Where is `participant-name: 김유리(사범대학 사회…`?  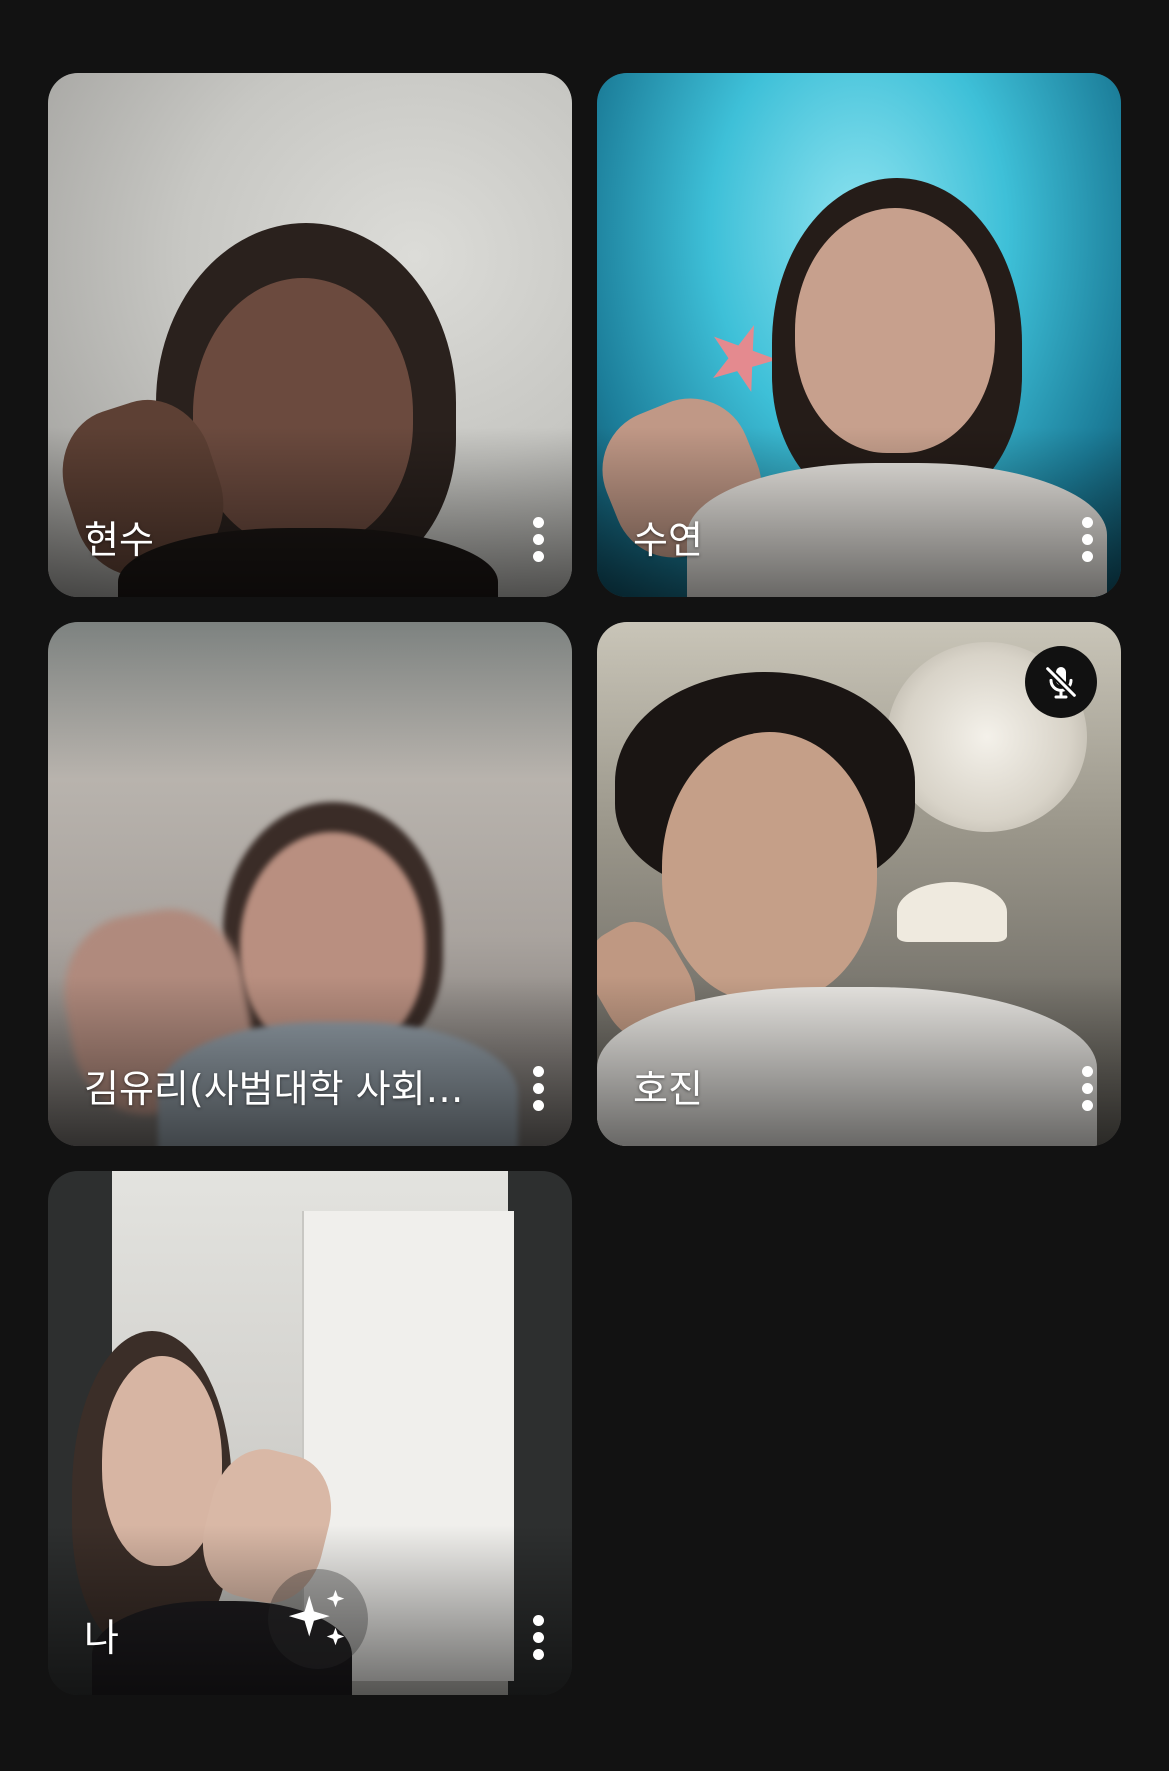
participant-name: 김유리(사범대학 사회… is located at coordinates (274, 1089).